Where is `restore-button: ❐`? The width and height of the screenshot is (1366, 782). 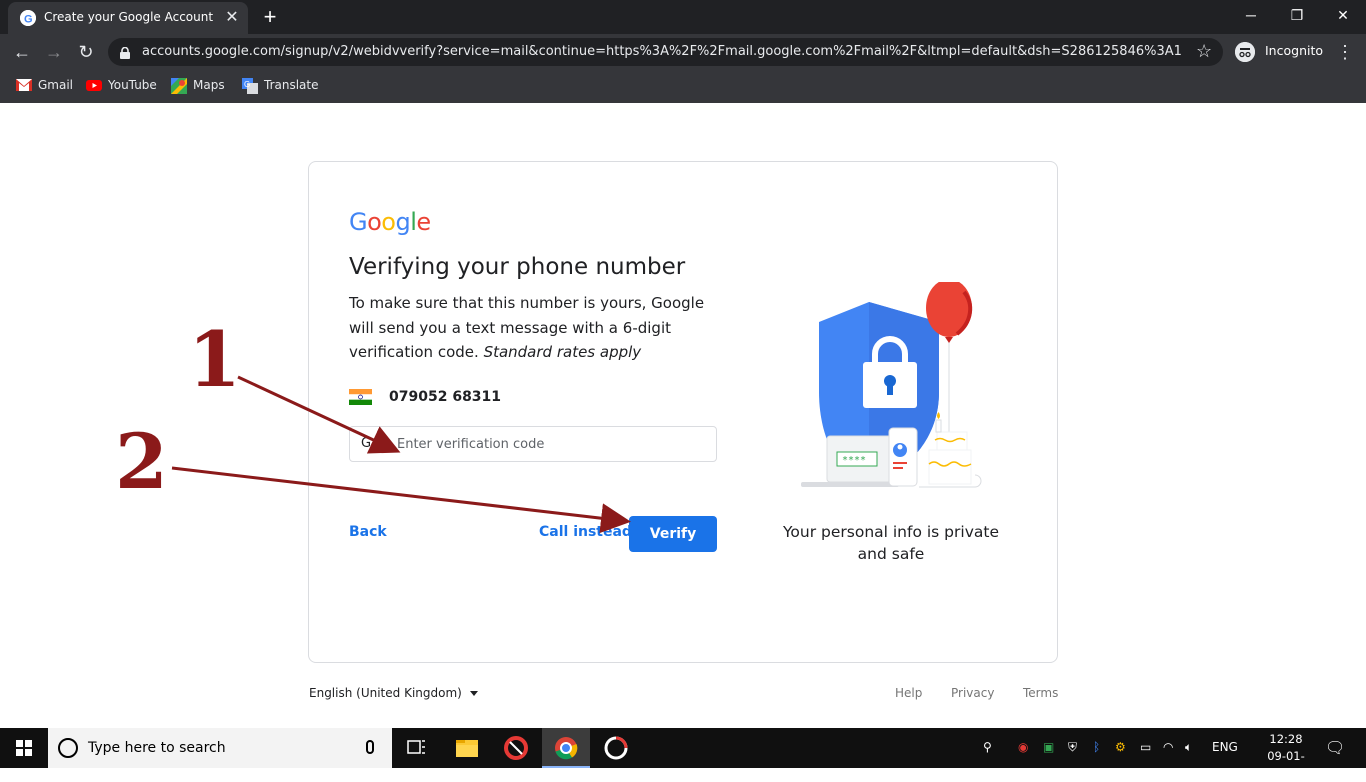 restore-button: ❐ is located at coordinates (1297, 15).